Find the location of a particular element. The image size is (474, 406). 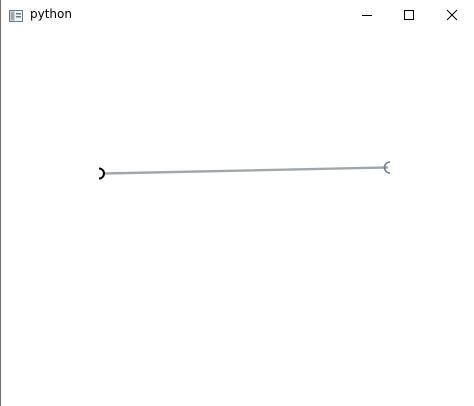

close-button is located at coordinates (452, 14).